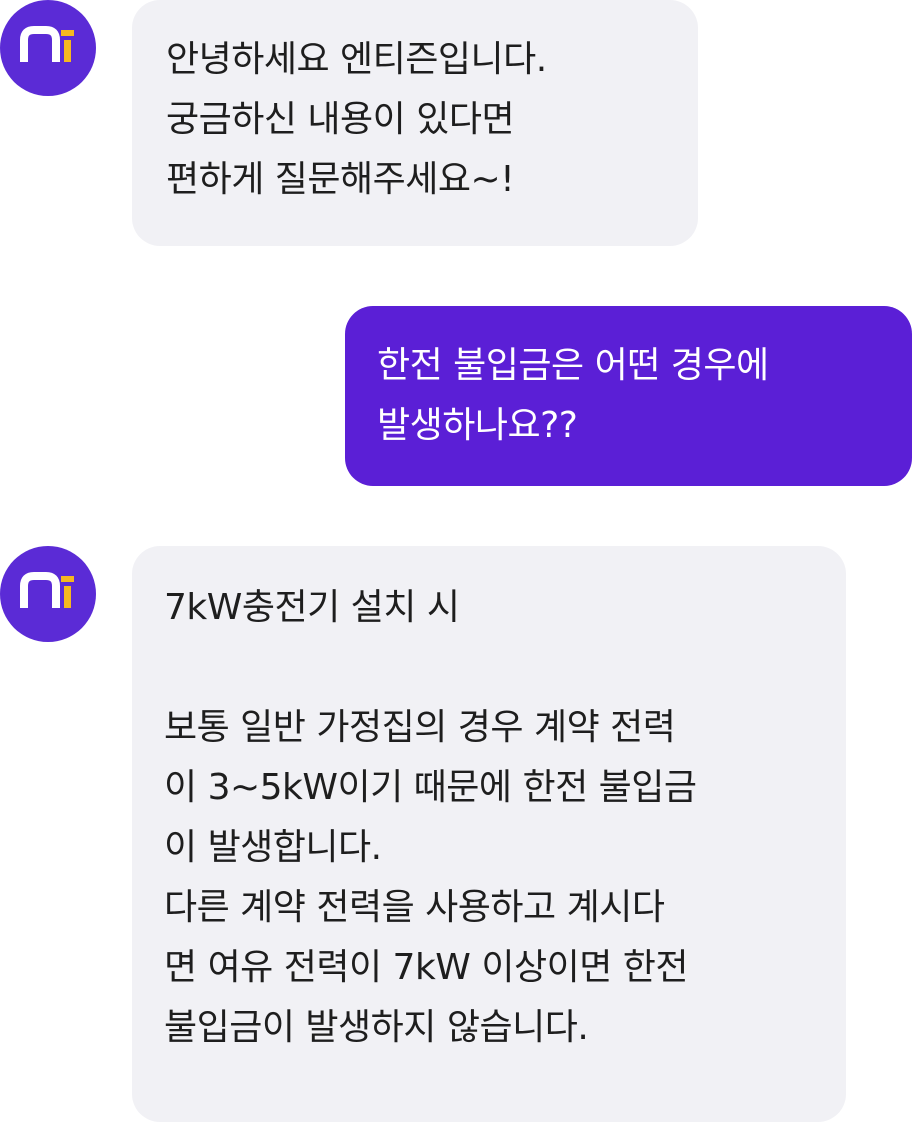 Image resolution: width=912 pixels, height=1122 pixels. What do you see at coordinates (415, 123) in the screenshot?
I see `bot-message-bubble: 안녕하세요 엔티즌입니다. 궁금하신 내용이 있다면 편하게 질문해주세요~!` at bounding box center [415, 123].